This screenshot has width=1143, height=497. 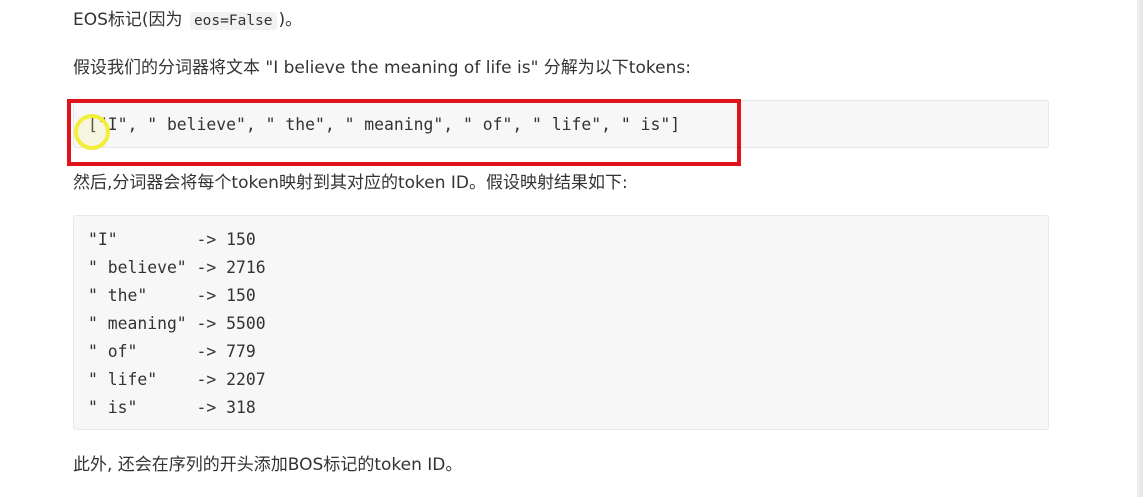 I want to click on paragraph-mapping-intro: 然后,分词器会将每个token映射到其对应的token ID。假设映射结果如下:, so click(x=350, y=183).